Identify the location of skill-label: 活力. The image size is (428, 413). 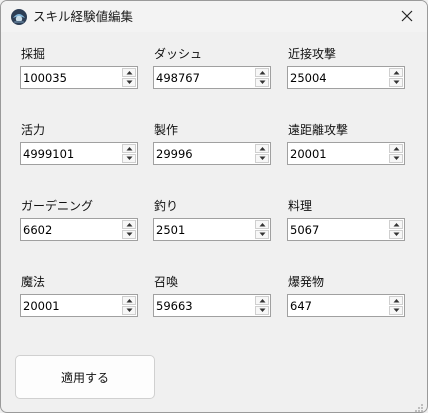
(33, 130).